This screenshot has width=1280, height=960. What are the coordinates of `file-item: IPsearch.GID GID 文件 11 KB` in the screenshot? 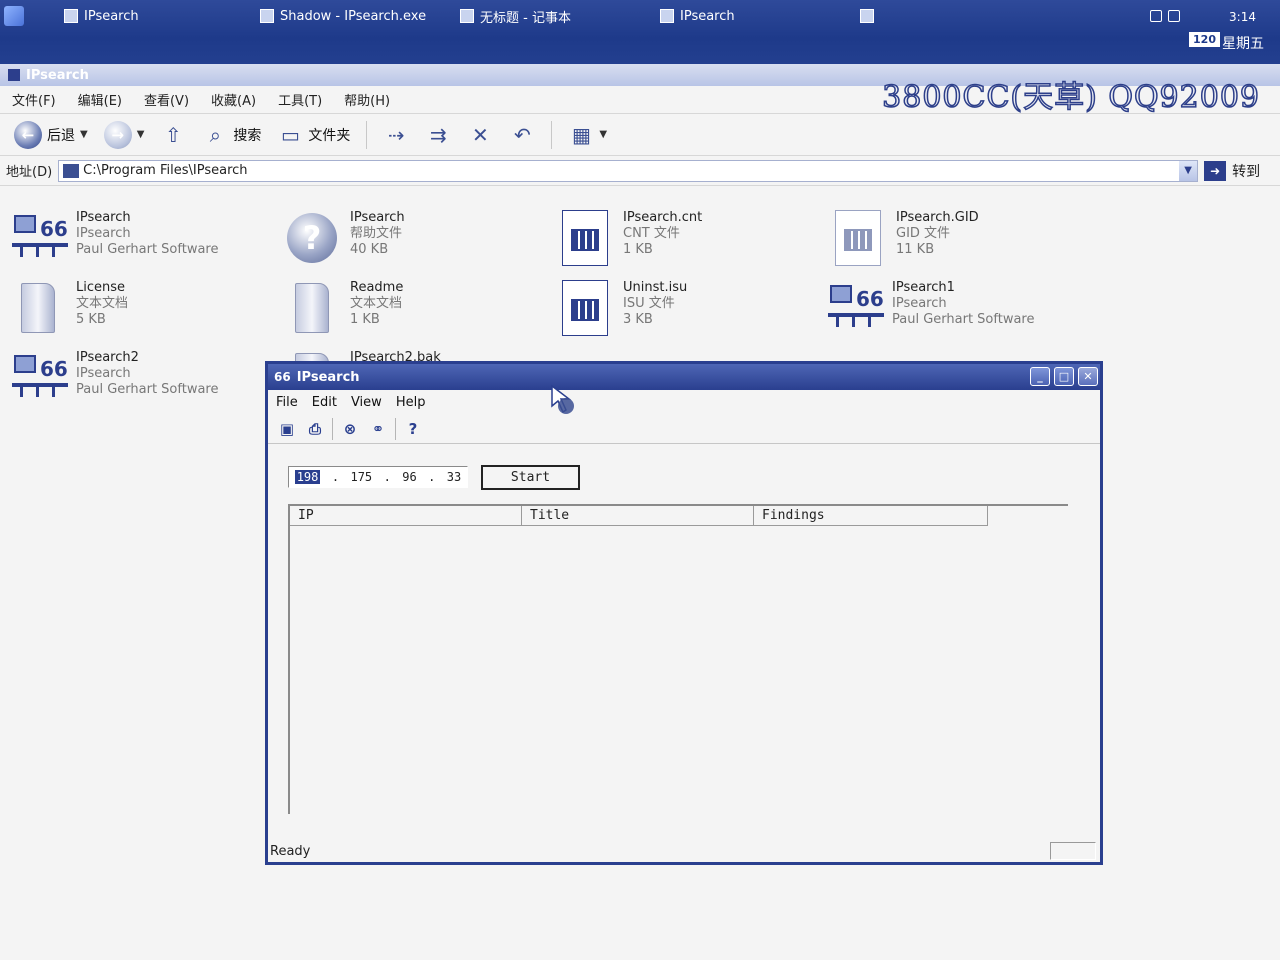 It's located at (963, 240).